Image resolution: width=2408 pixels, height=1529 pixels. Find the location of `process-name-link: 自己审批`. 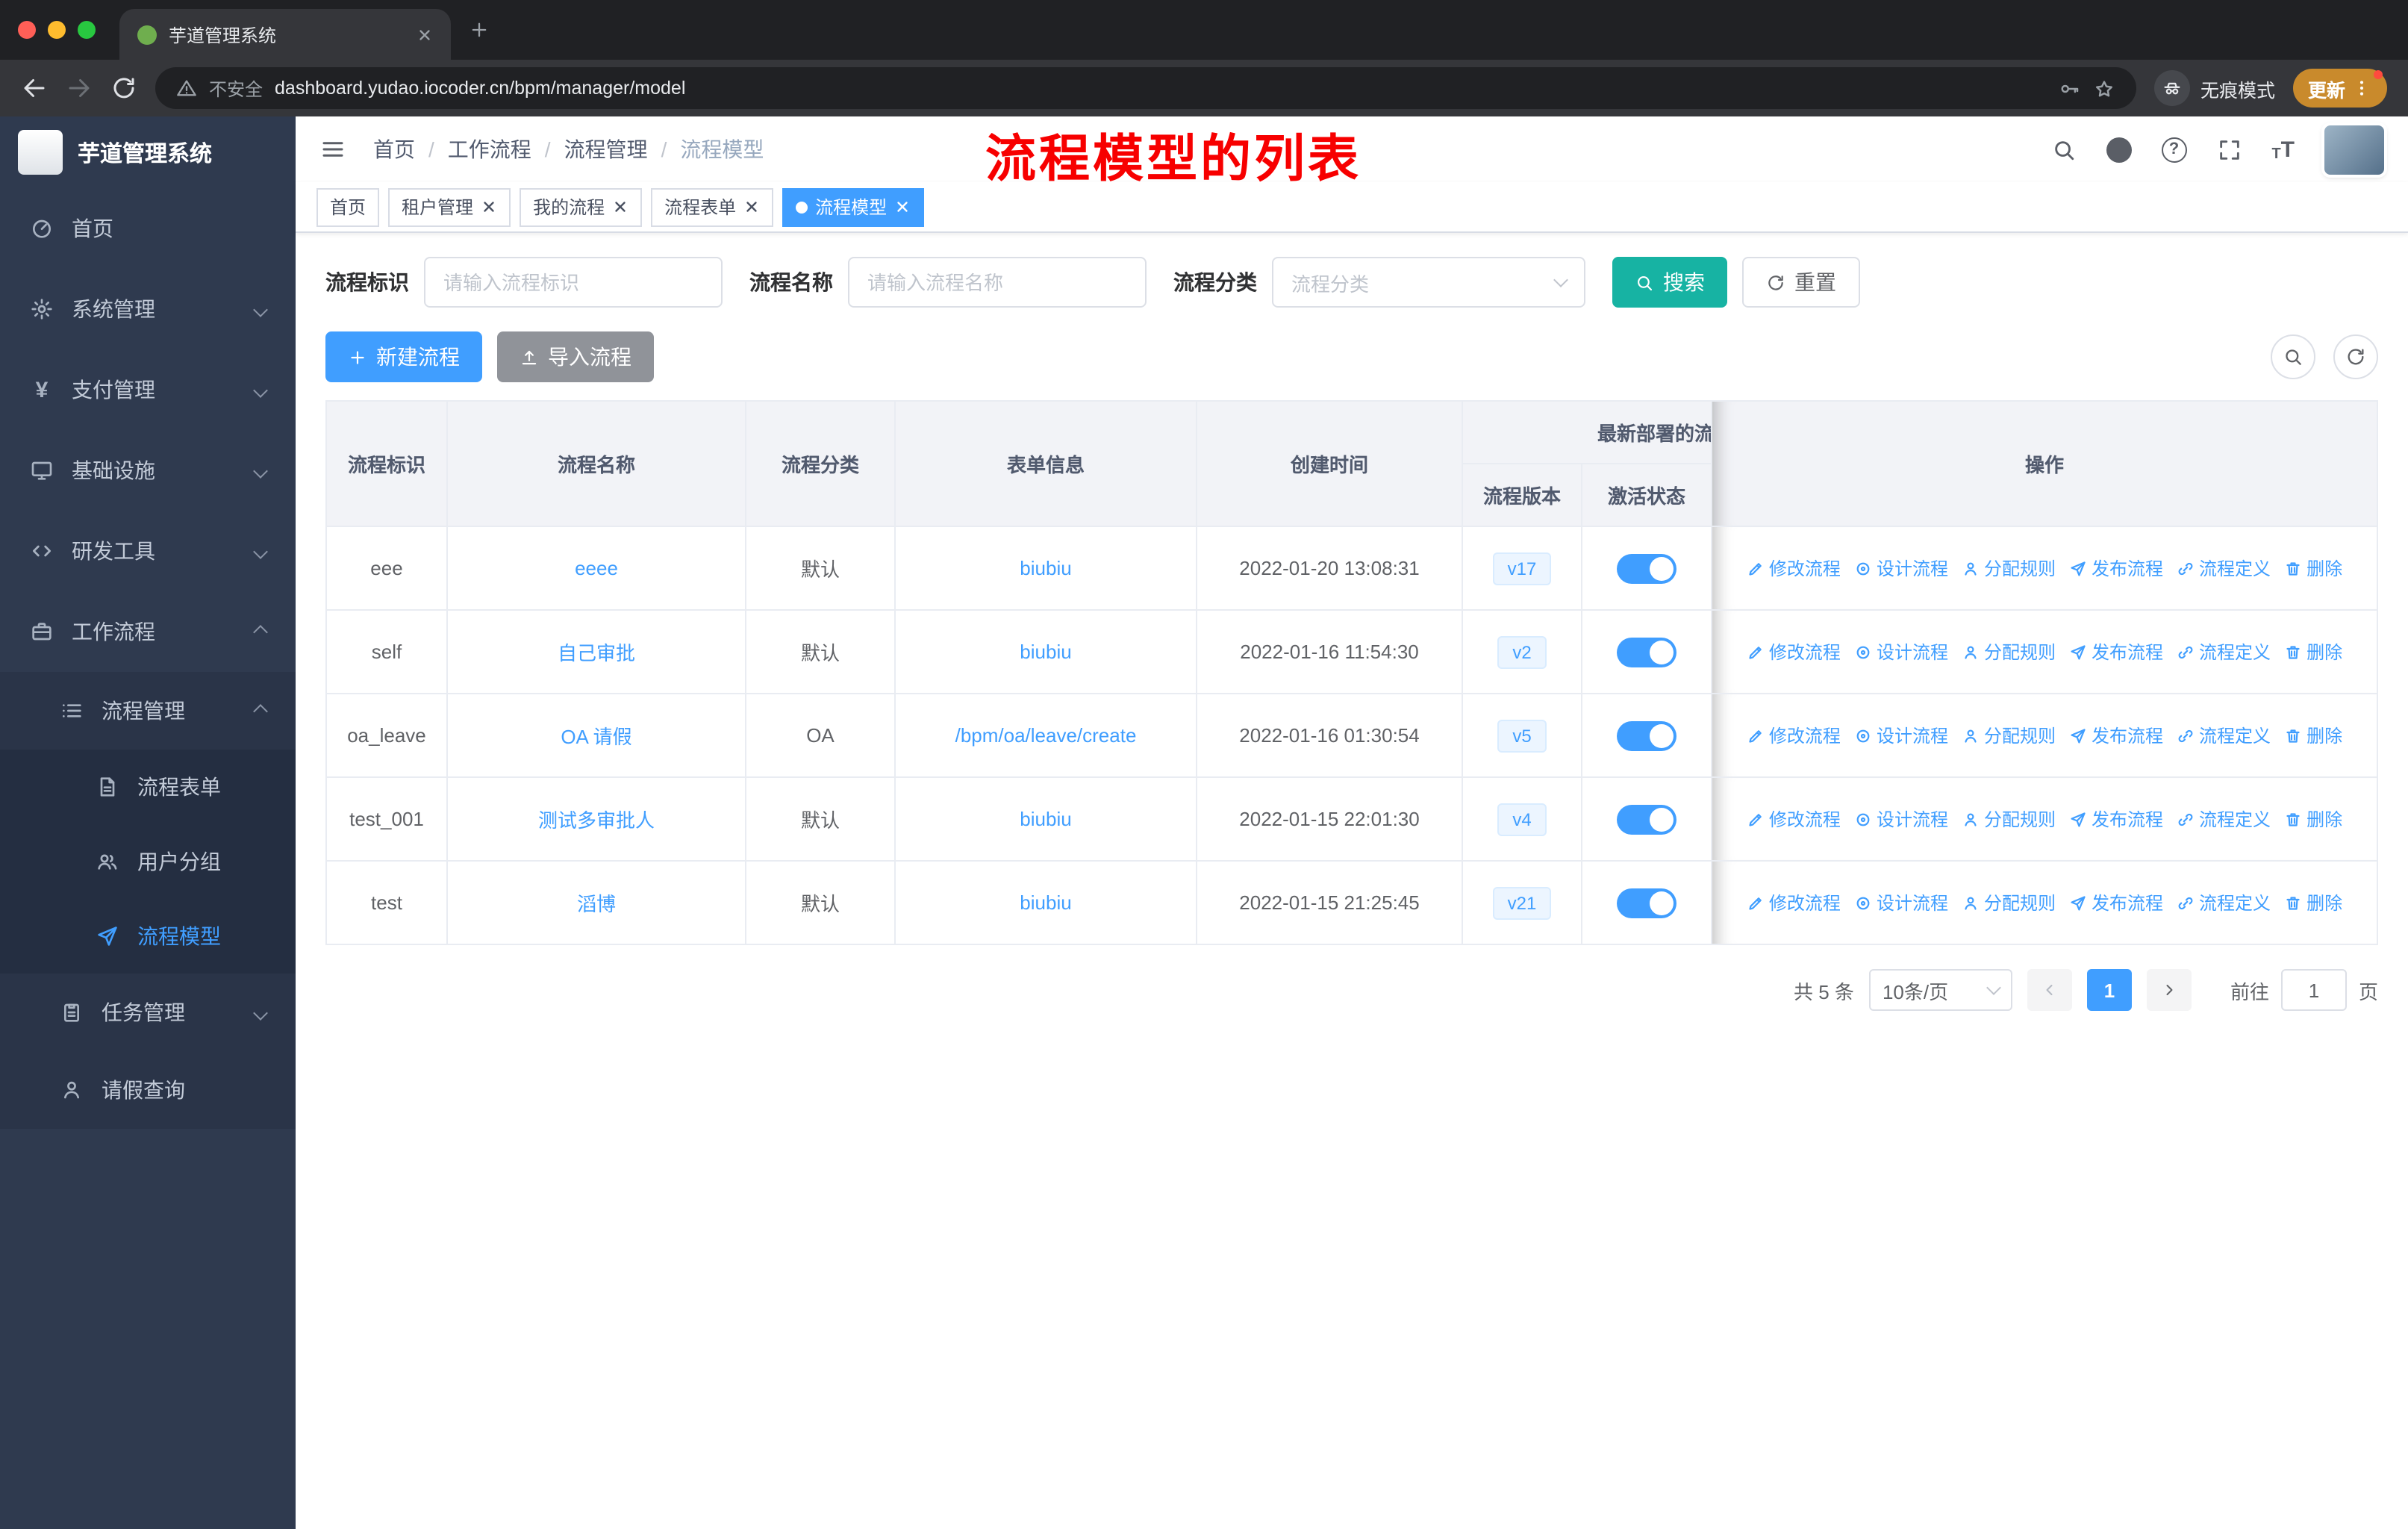

process-name-link: 自己审批 is located at coordinates (596, 653).